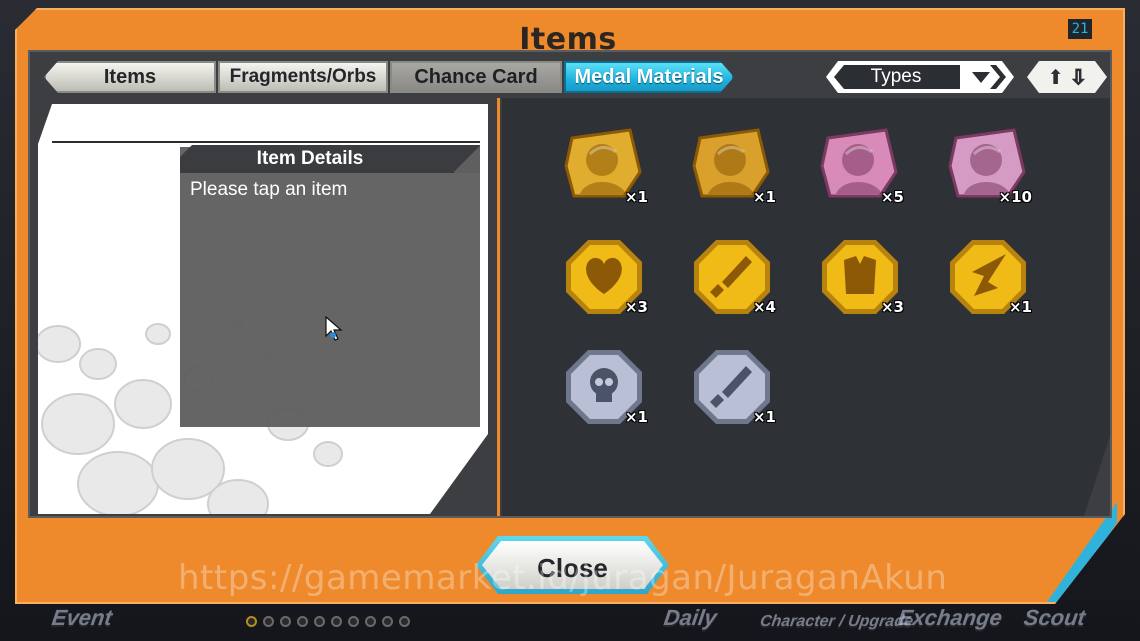 The width and height of the screenshot is (1140, 641). I want to click on page-dots, so click(328, 621).